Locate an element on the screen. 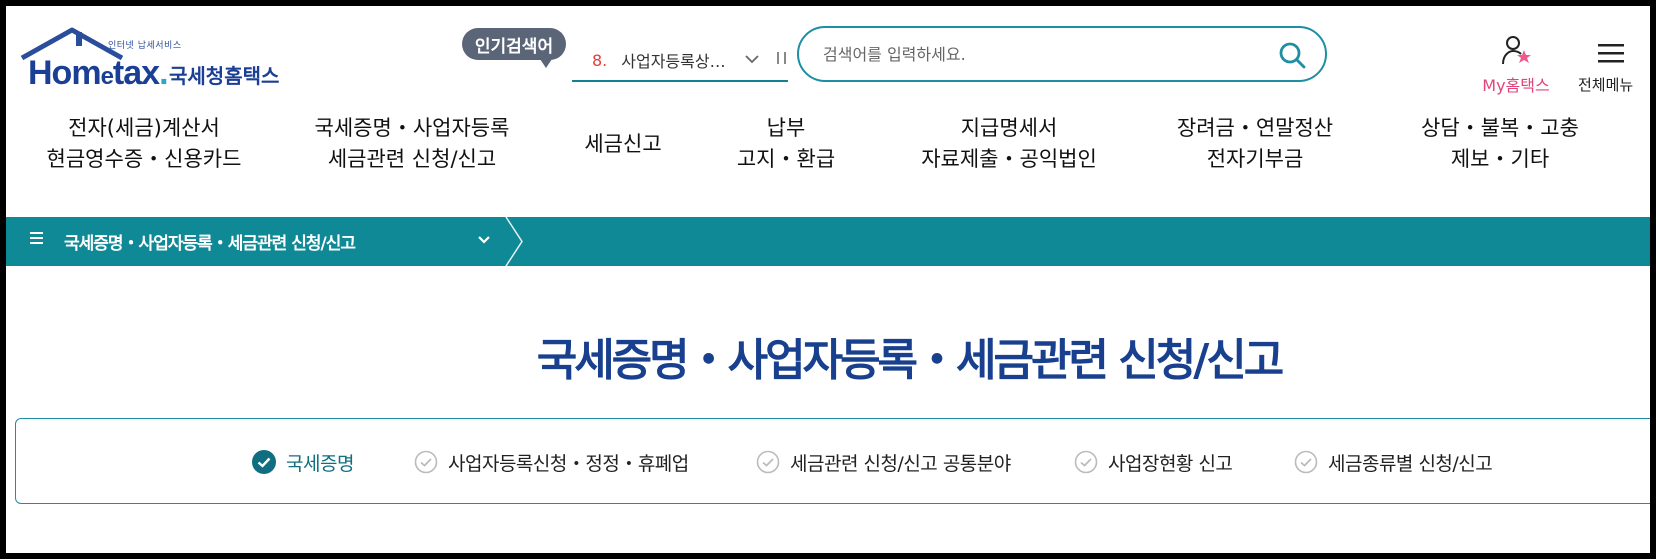 The height and width of the screenshot is (559, 1656). tab-business-status: 사업장현황 신고 is located at coordinates (1153, 462).